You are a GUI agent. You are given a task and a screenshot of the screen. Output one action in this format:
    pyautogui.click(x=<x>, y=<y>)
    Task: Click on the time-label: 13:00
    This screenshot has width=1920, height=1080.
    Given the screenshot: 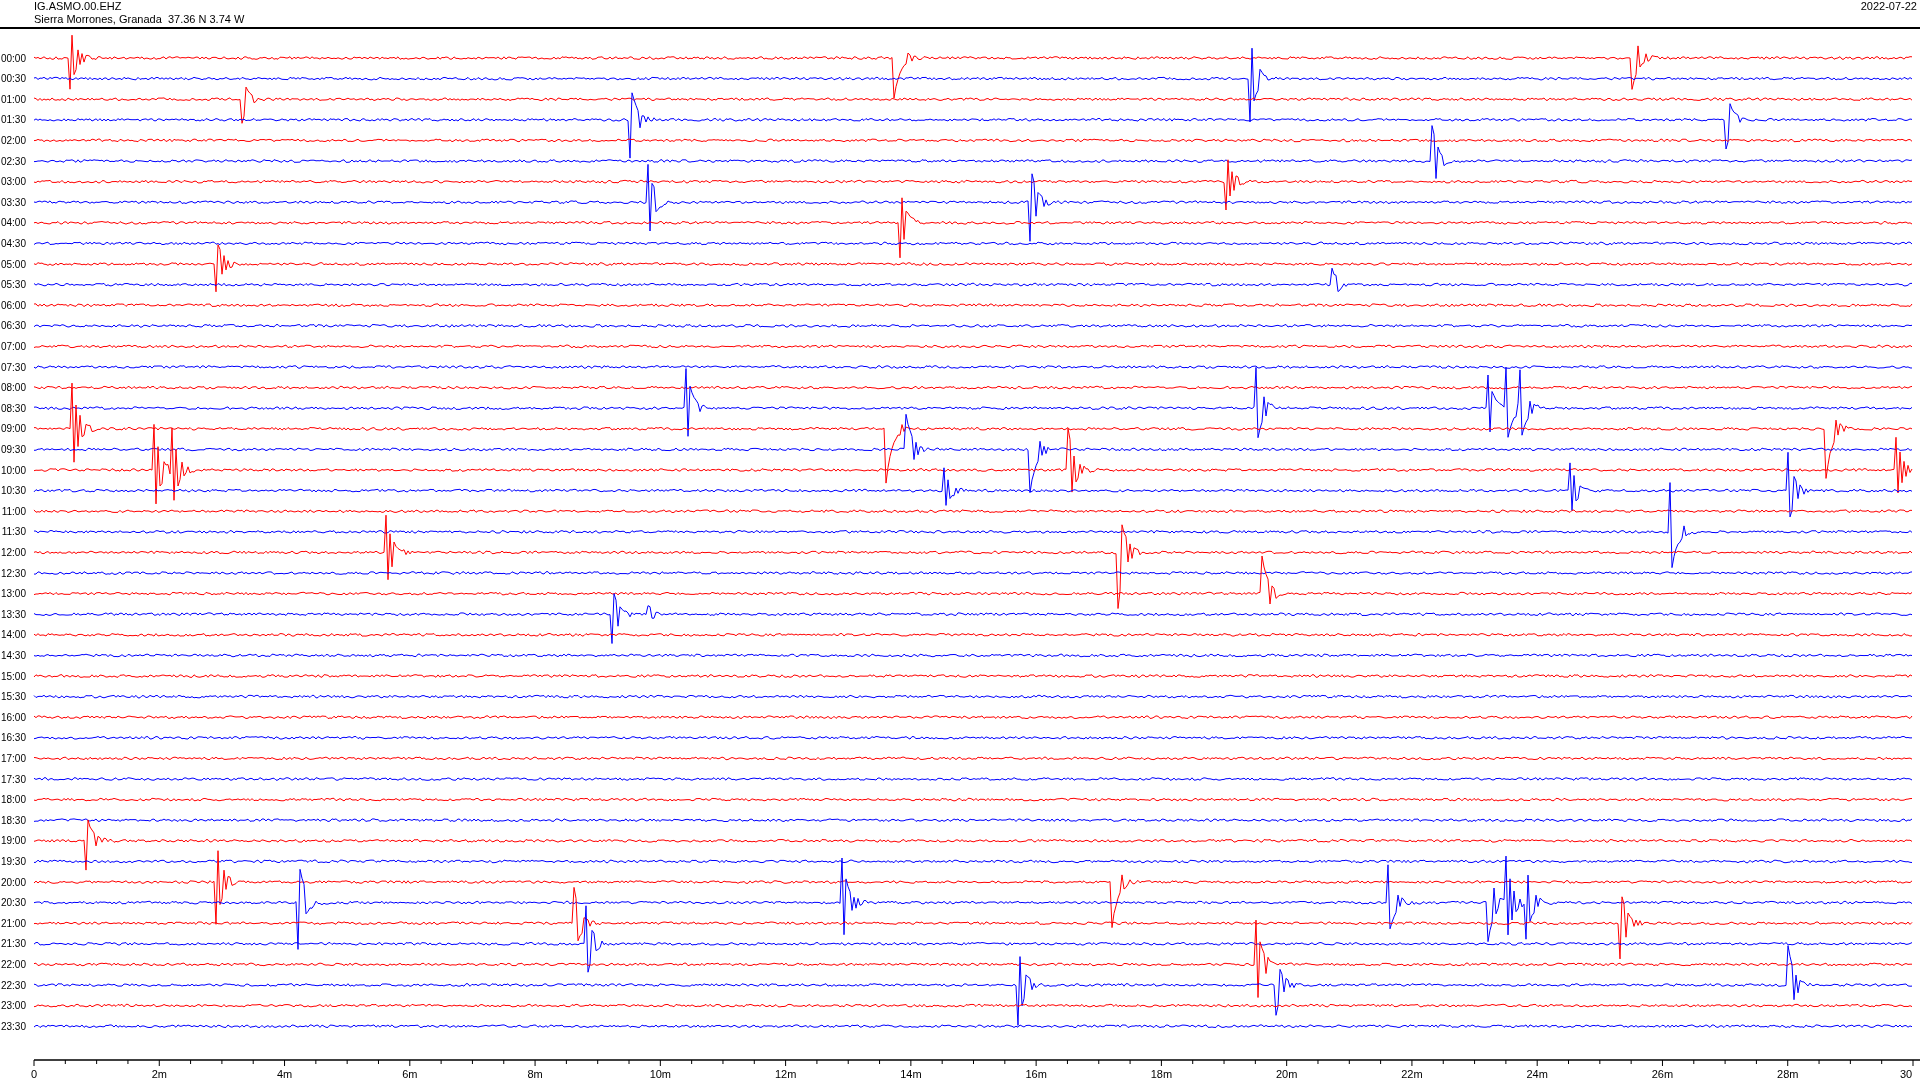 What is the action you would take?
    pyautogui.click(x=13, y=594)
    